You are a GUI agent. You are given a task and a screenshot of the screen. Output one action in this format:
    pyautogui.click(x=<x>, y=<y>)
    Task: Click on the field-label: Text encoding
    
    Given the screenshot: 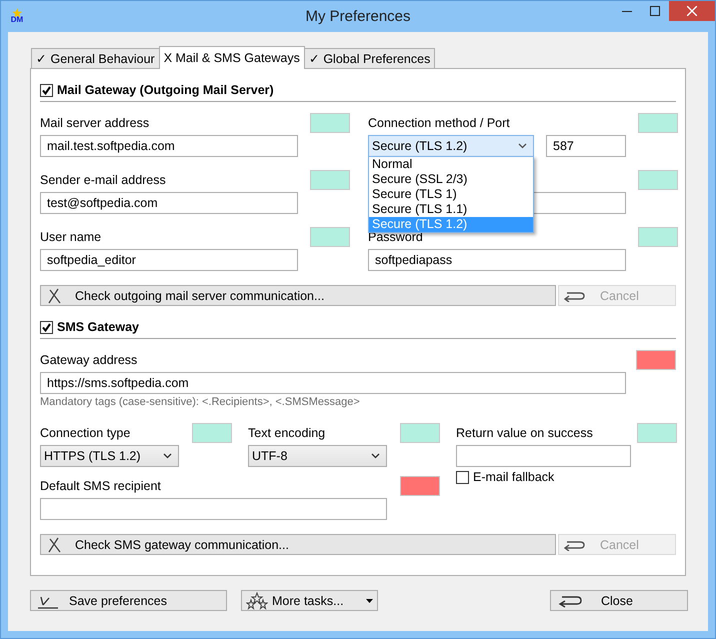 What is the action you would take?
    pyautogui.click(x=287, y=433)
    